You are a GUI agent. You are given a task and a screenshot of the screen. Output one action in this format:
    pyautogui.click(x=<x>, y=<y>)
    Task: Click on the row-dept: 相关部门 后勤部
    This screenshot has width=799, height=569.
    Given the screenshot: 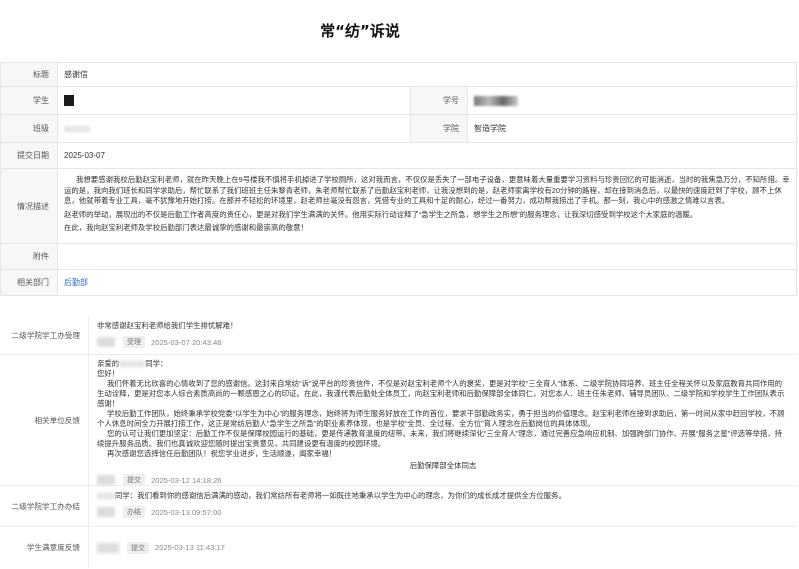 What is the action you would take?
    pyautogui.click(x=398, y=282)
    